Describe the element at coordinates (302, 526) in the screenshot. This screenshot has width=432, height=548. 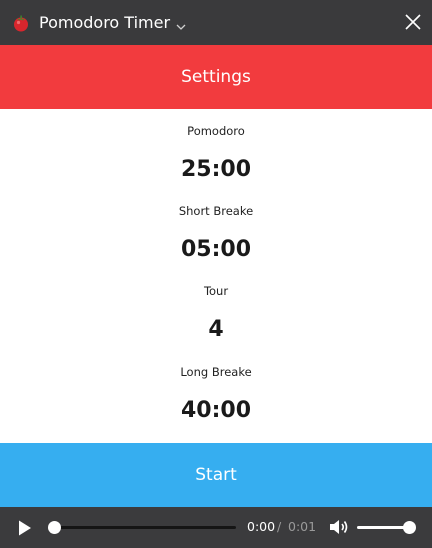
I see `total-time: 0:01` at that location.